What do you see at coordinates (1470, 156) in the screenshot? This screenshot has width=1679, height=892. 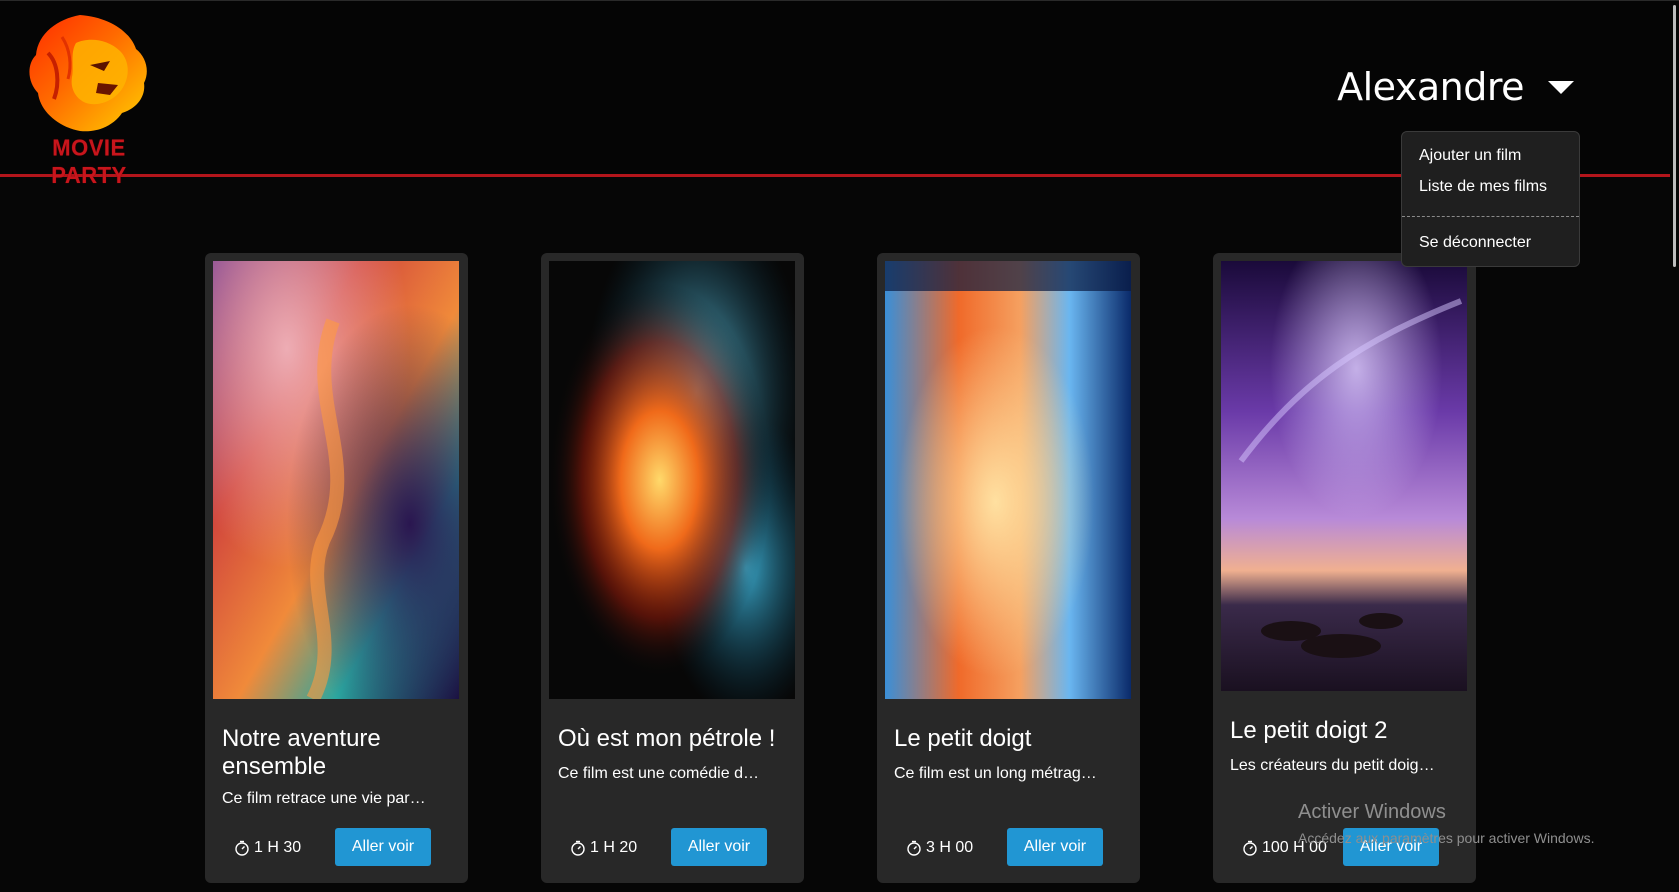 I see `menu-item-add-movie: Ajouter un film` at bounding box center [1470, 156].